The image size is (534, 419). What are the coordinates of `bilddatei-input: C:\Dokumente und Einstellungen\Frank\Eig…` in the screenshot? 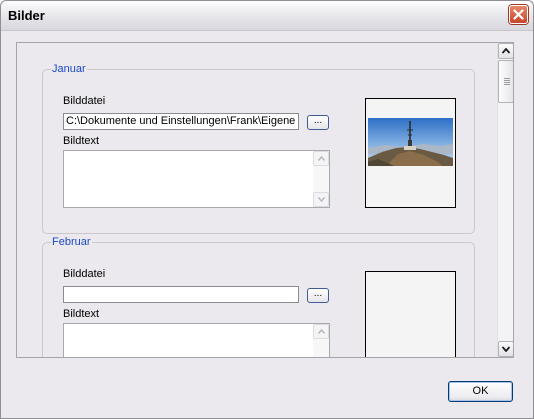 It's located at (181, 121).